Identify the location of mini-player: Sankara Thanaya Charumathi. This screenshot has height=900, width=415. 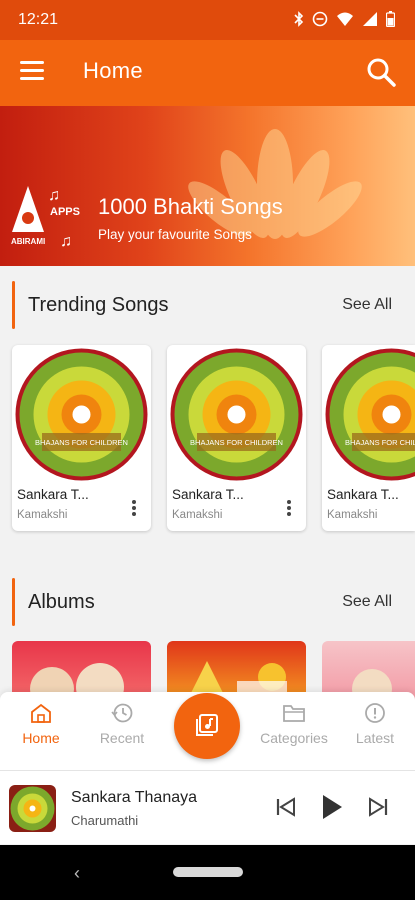
(207, 807).